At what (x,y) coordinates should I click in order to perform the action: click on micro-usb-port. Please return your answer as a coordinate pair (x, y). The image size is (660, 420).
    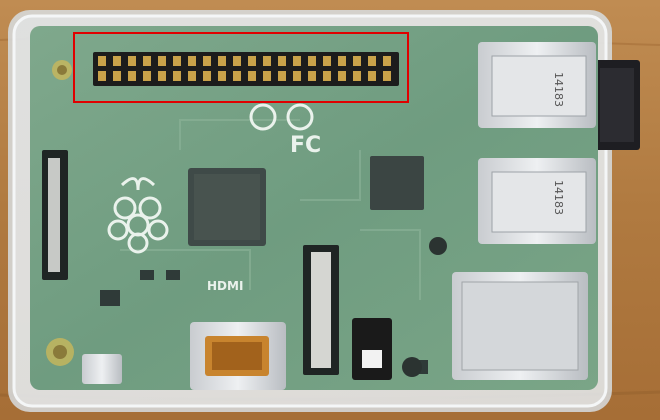
    Looking at the image, I should click on (102, 369).